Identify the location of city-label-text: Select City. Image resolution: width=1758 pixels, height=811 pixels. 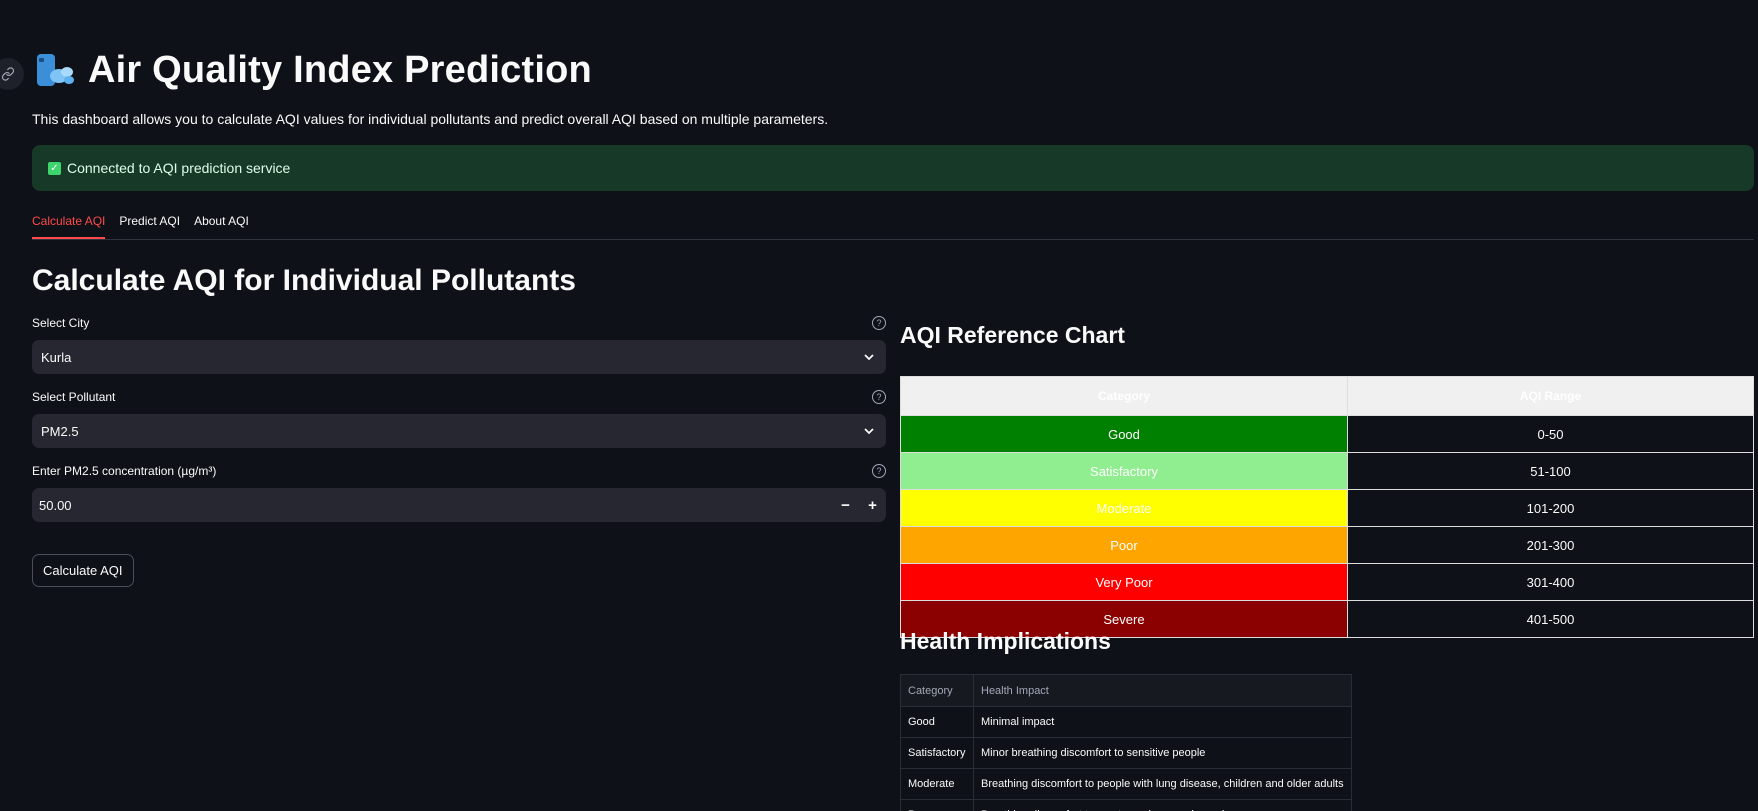
(61, 323).